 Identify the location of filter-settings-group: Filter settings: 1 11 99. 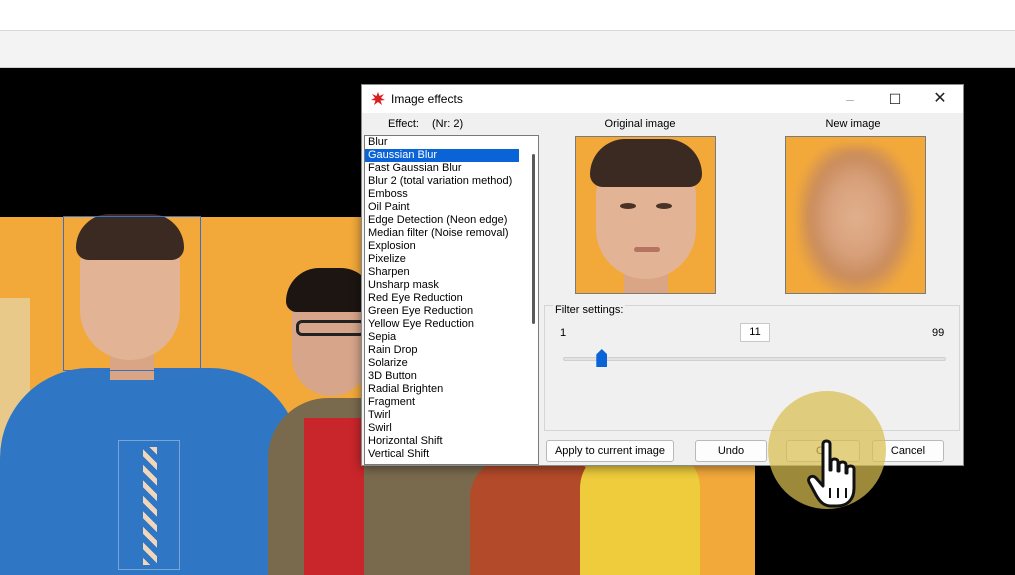
(752, 367).